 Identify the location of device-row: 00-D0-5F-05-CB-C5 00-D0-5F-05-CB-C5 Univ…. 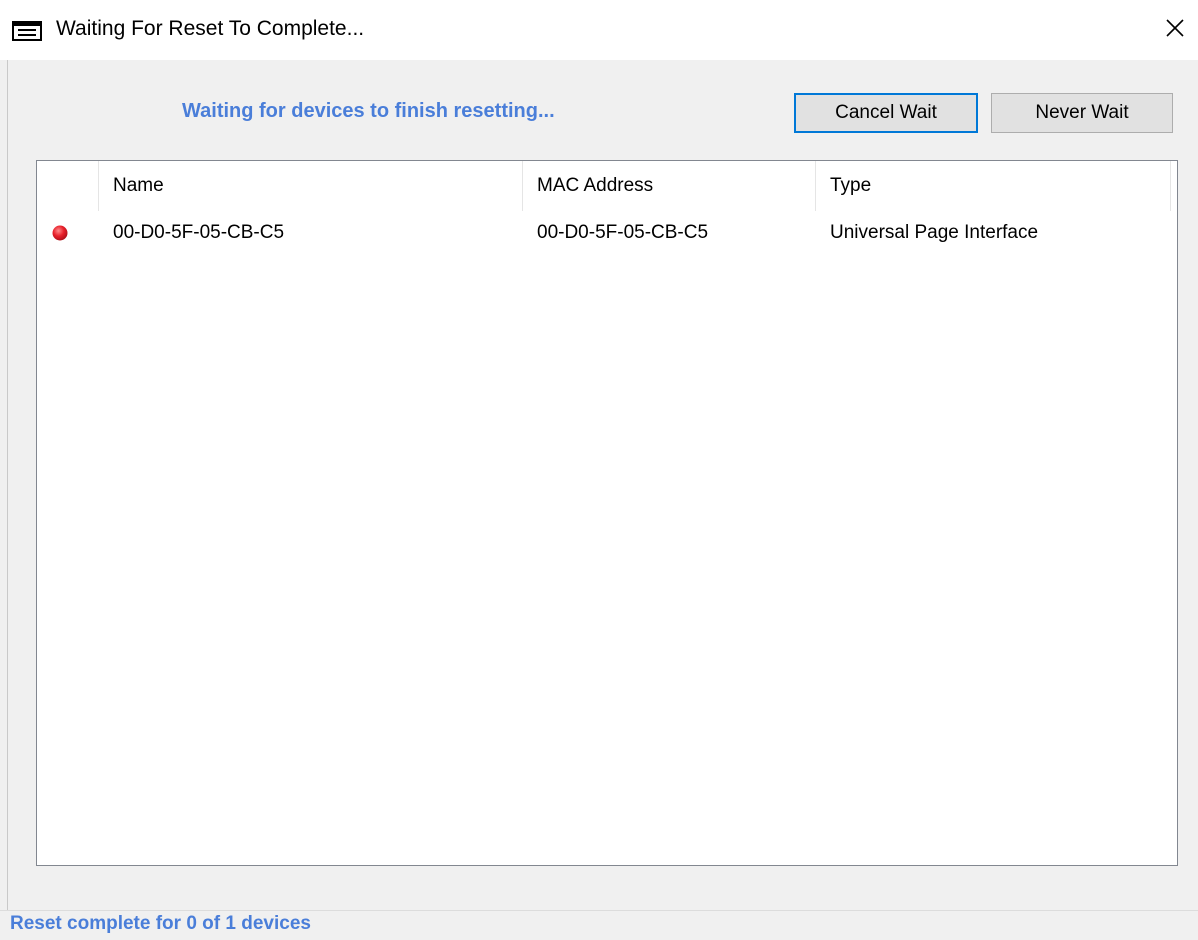
(607, 233).